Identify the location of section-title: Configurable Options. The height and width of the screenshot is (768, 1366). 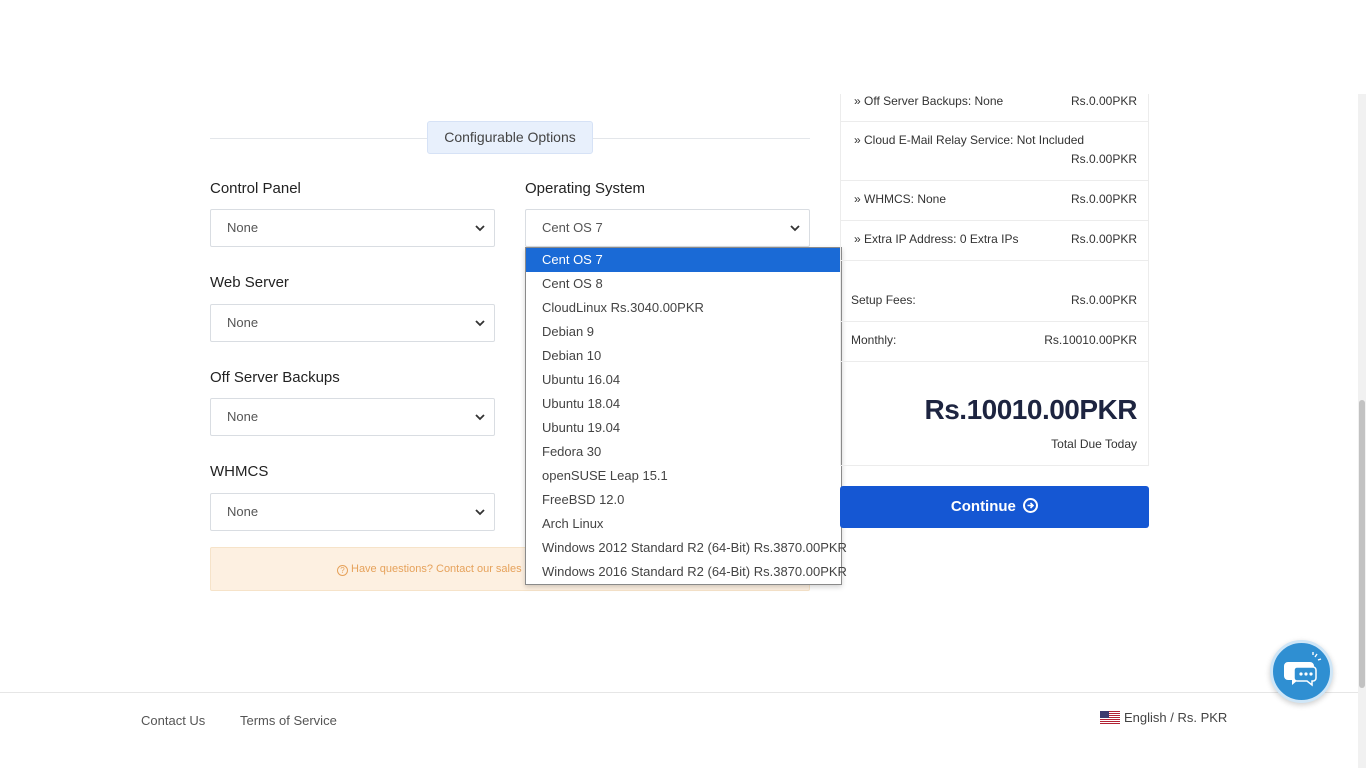
(510, 137).